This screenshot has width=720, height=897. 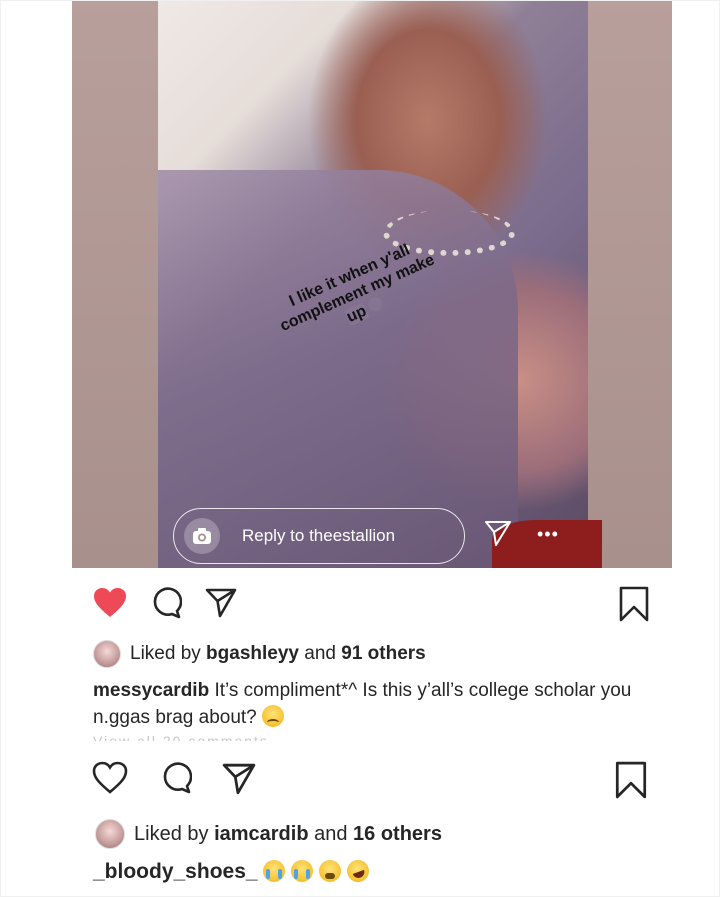 What do you see at coordinates (202, 536) in the screenshot?
I see `camera-icon` at bounding box center [202, 536].